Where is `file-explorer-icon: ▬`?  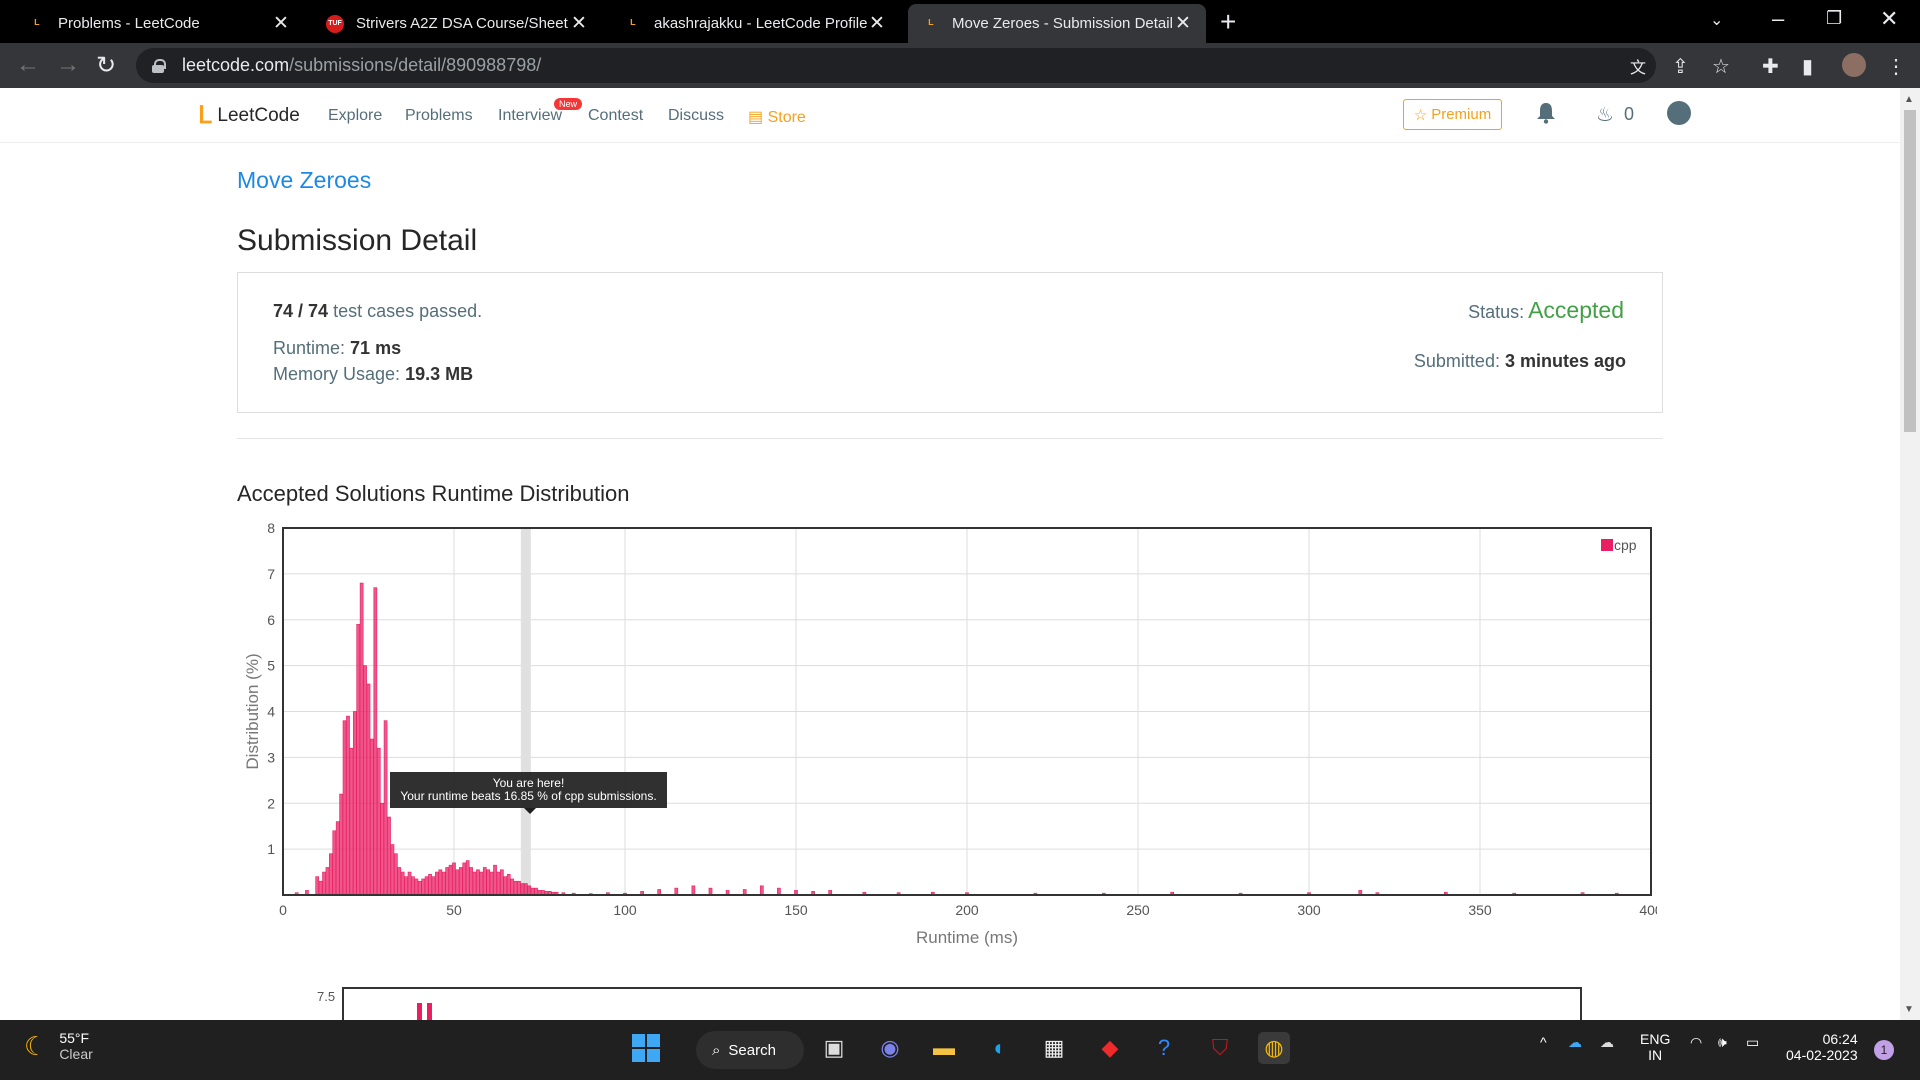 file-explorer-icon: ▬ is located at coordinates (944, 1048).